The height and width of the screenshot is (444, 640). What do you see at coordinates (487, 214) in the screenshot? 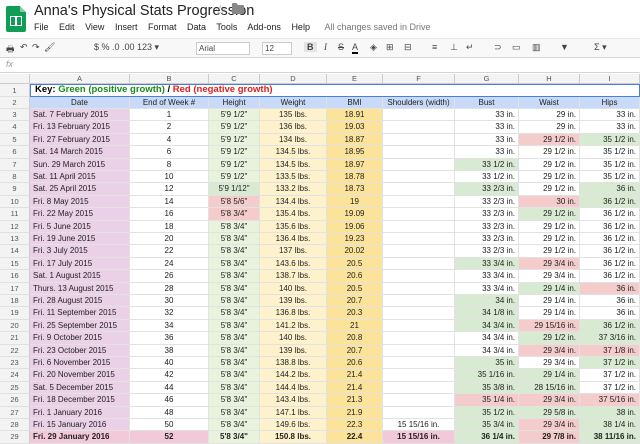
I see `cell-g11: 33 2/3 in.` at bounding box center [487, 214].